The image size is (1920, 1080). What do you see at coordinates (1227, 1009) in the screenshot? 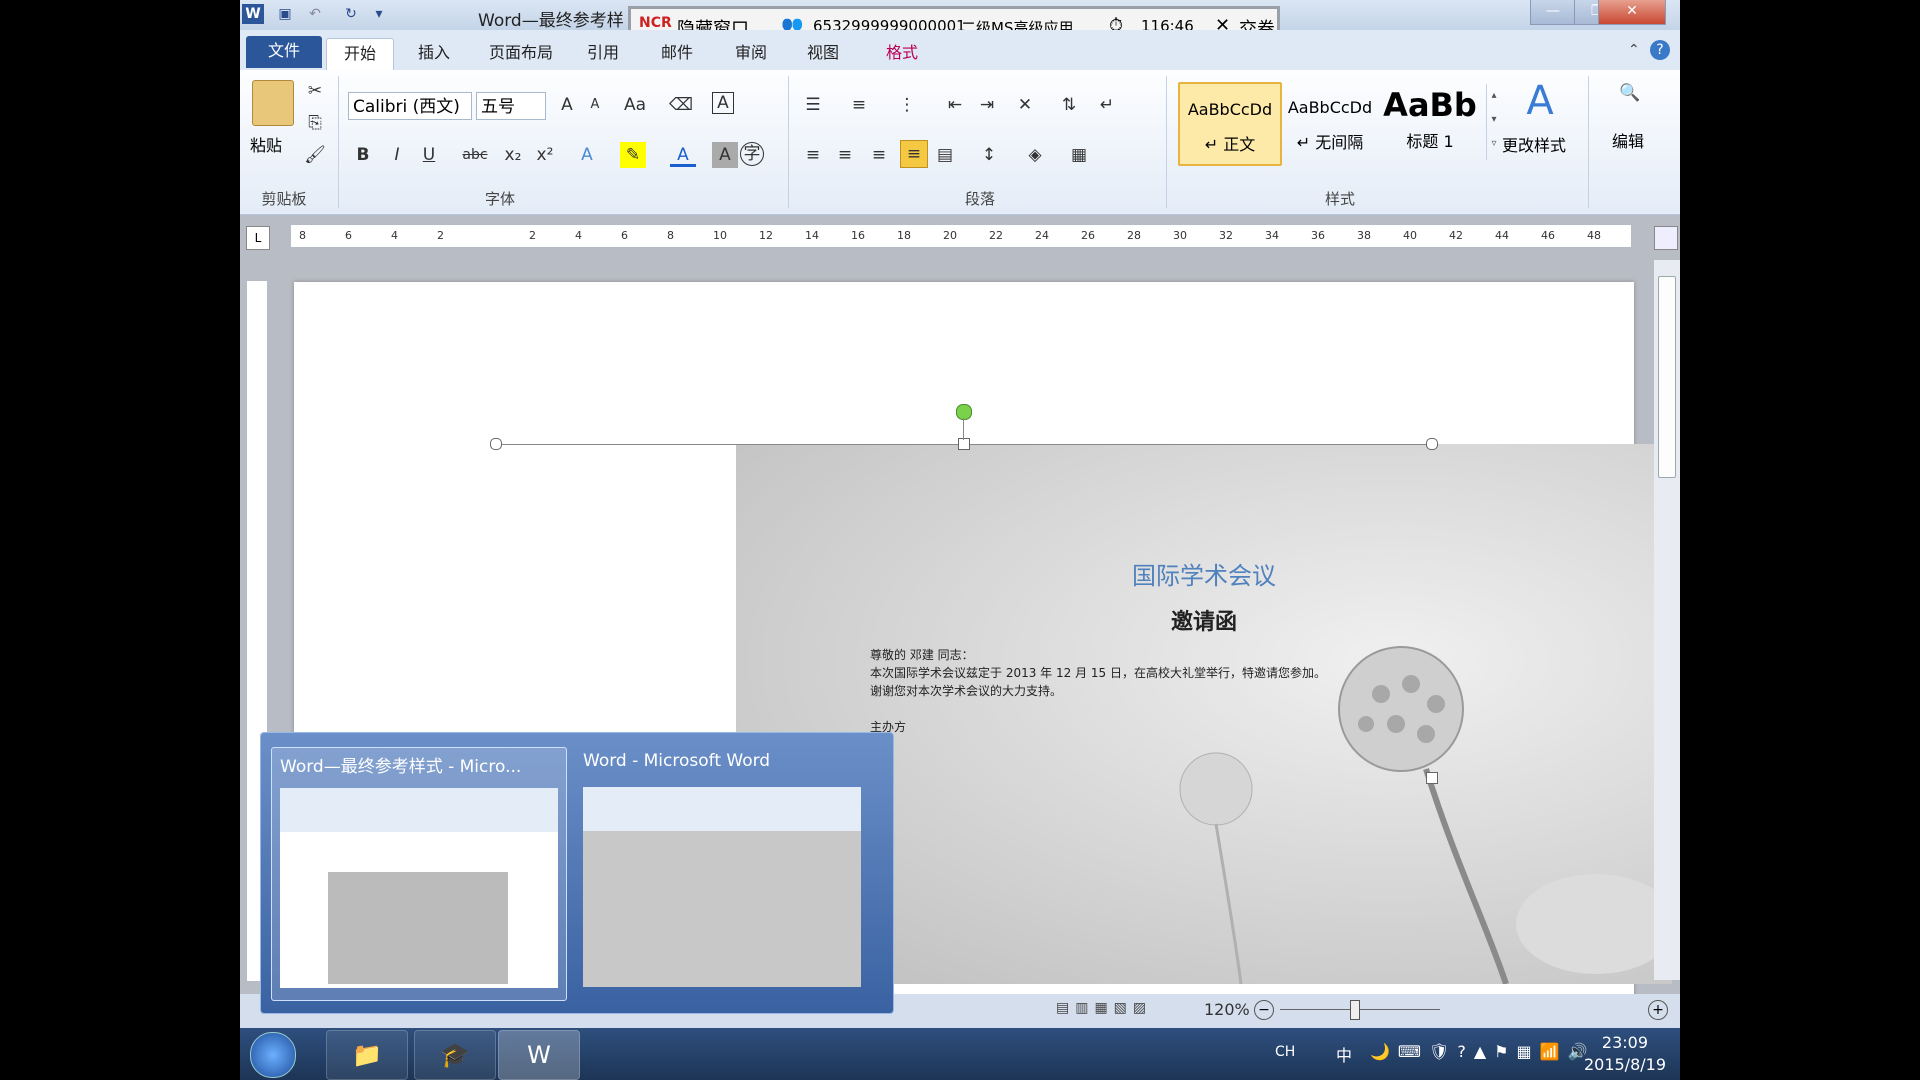
I see `zoom-level: 120%` at bounding box center [1227, 1009].